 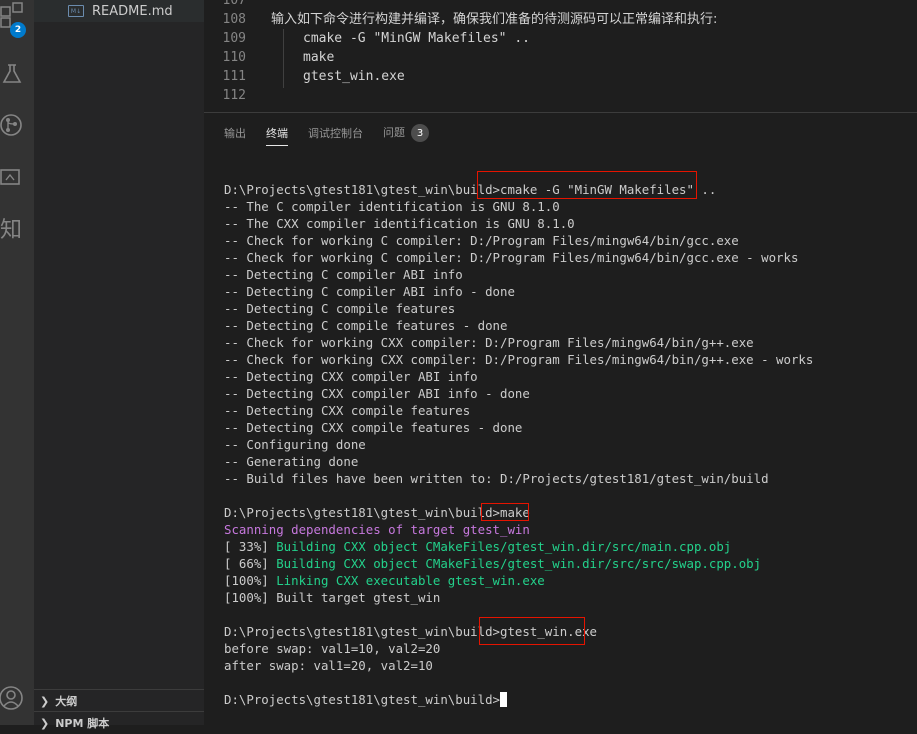 I want to click on terminal-line: -- Generating done, so click(x=291, y=461).